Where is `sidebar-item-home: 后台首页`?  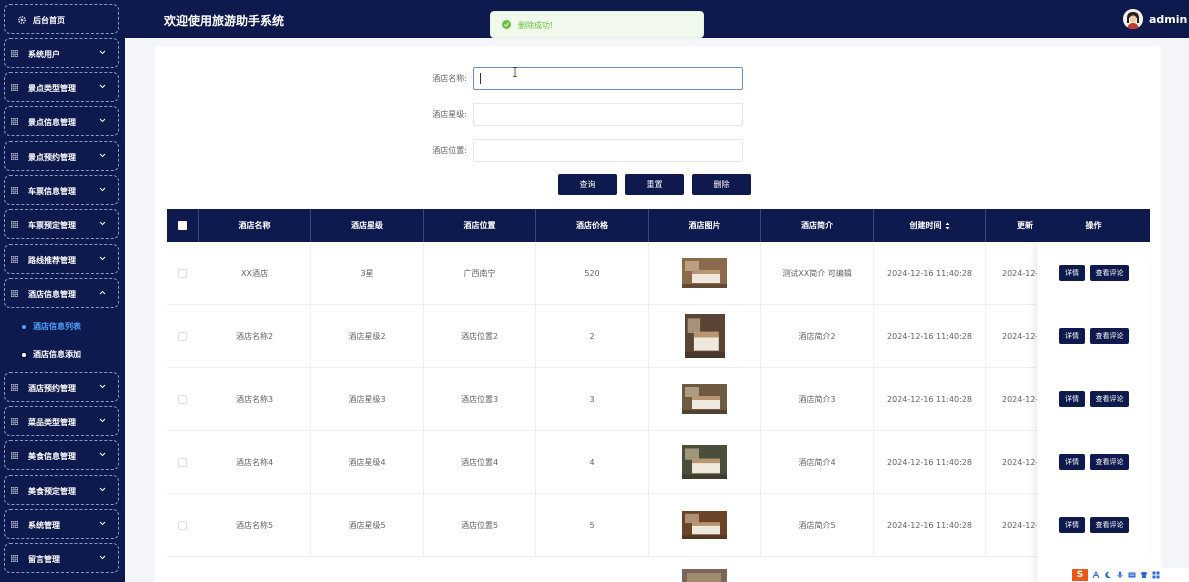 sidebar-item-home: 后台首页 is located at coordinates (61, 19).